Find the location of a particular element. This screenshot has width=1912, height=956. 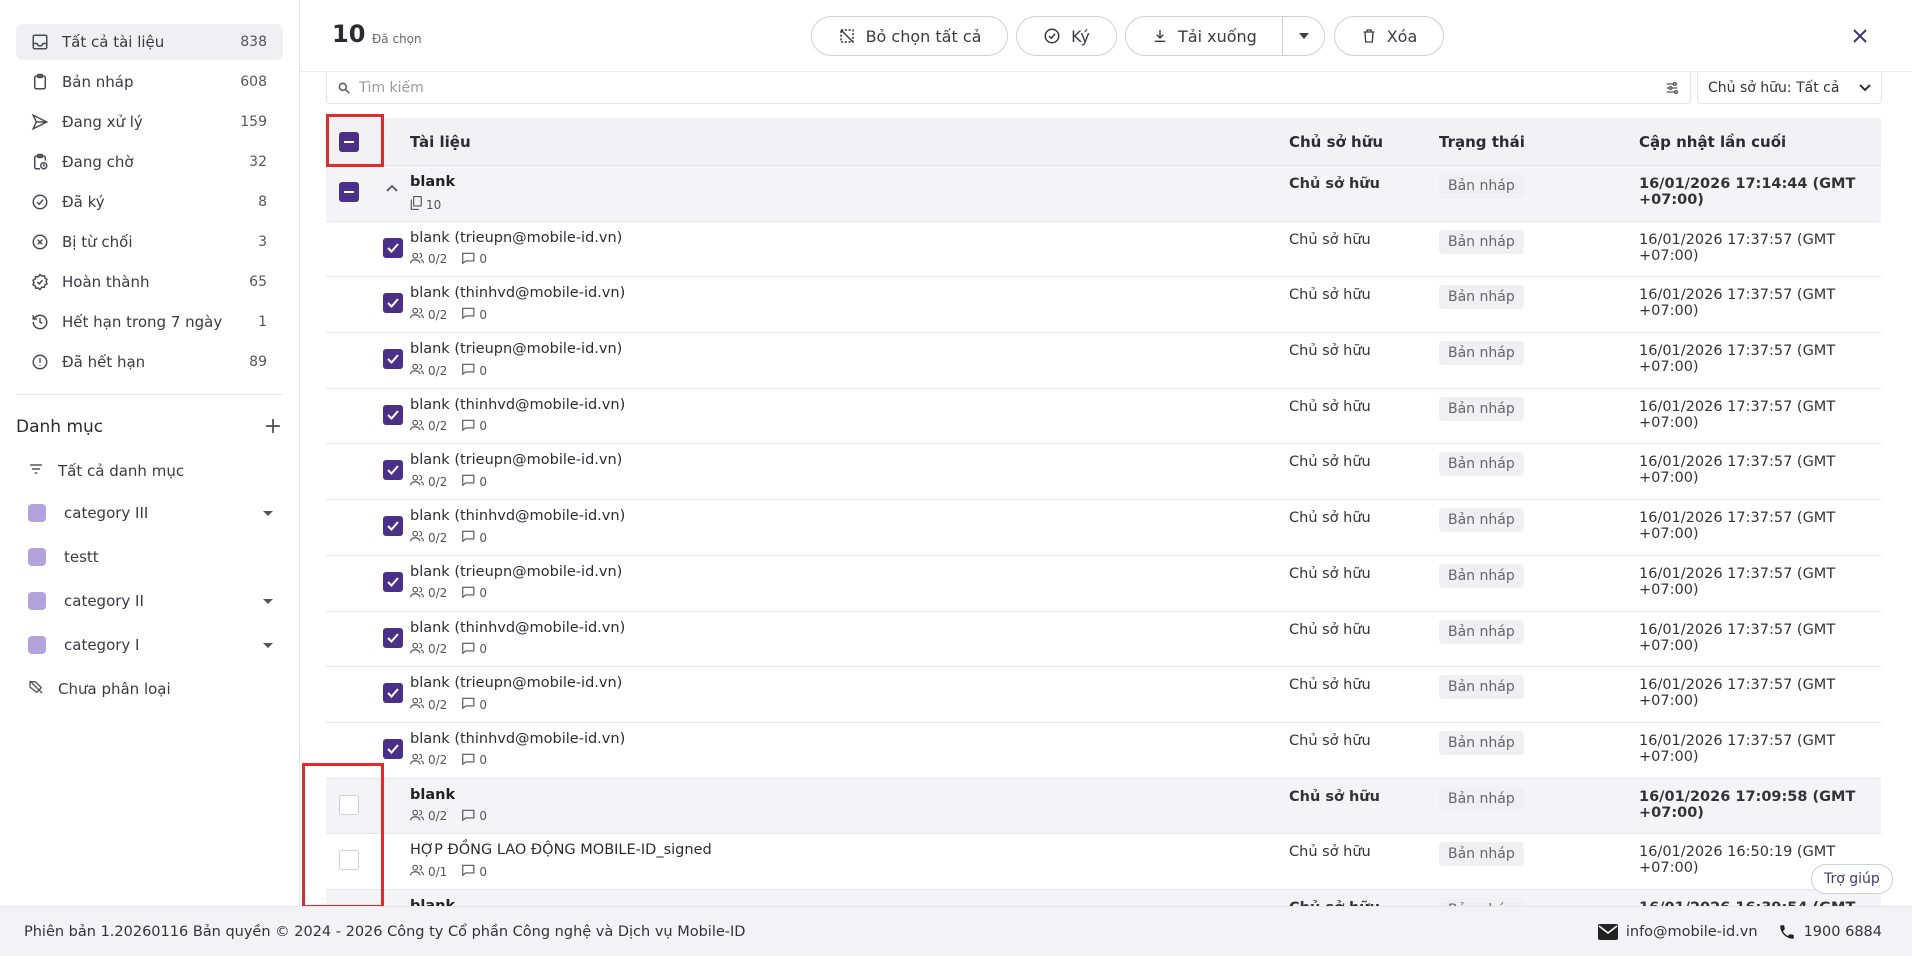

close-icon is located at coordinates (1860, 36).